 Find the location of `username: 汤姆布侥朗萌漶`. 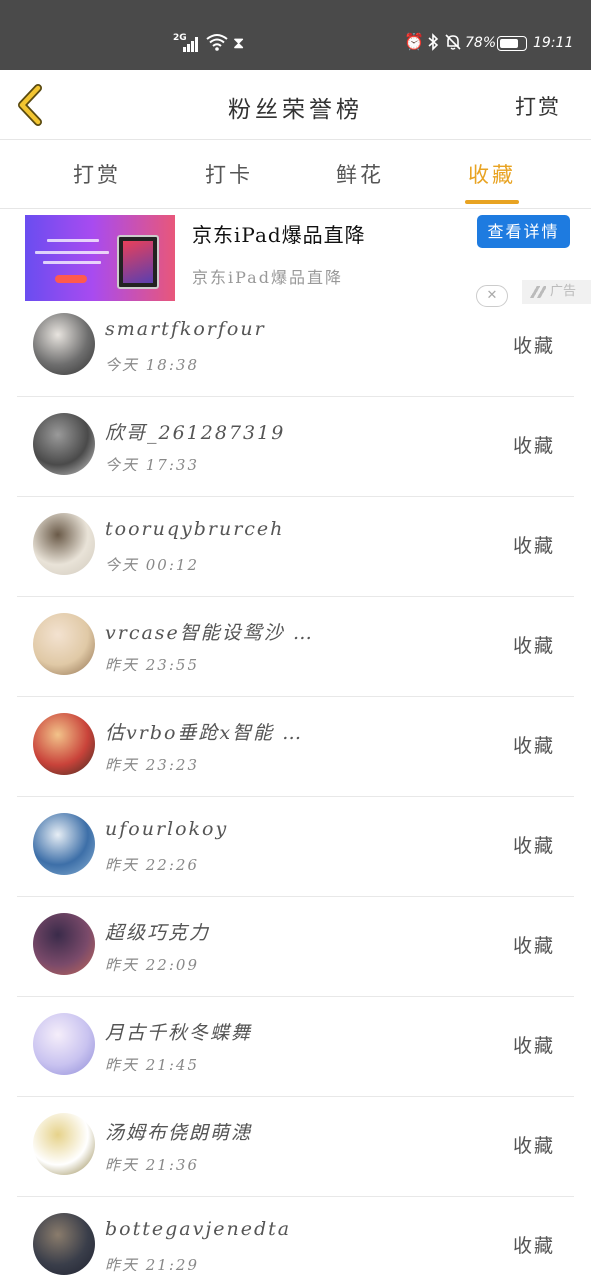

username: 汤姆布侥朗萌漶 is located at coordinates (179, 1133).